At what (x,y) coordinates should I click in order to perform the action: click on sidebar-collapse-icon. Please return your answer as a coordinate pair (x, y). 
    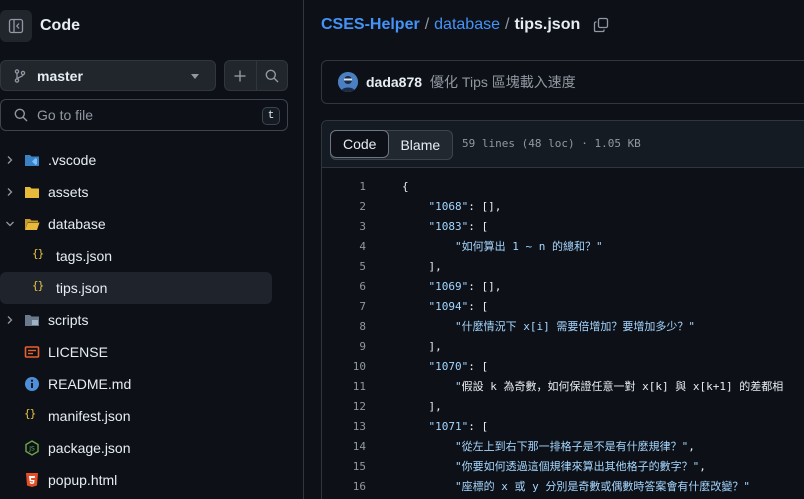
    Looking at the image, I should click on (16, 26).